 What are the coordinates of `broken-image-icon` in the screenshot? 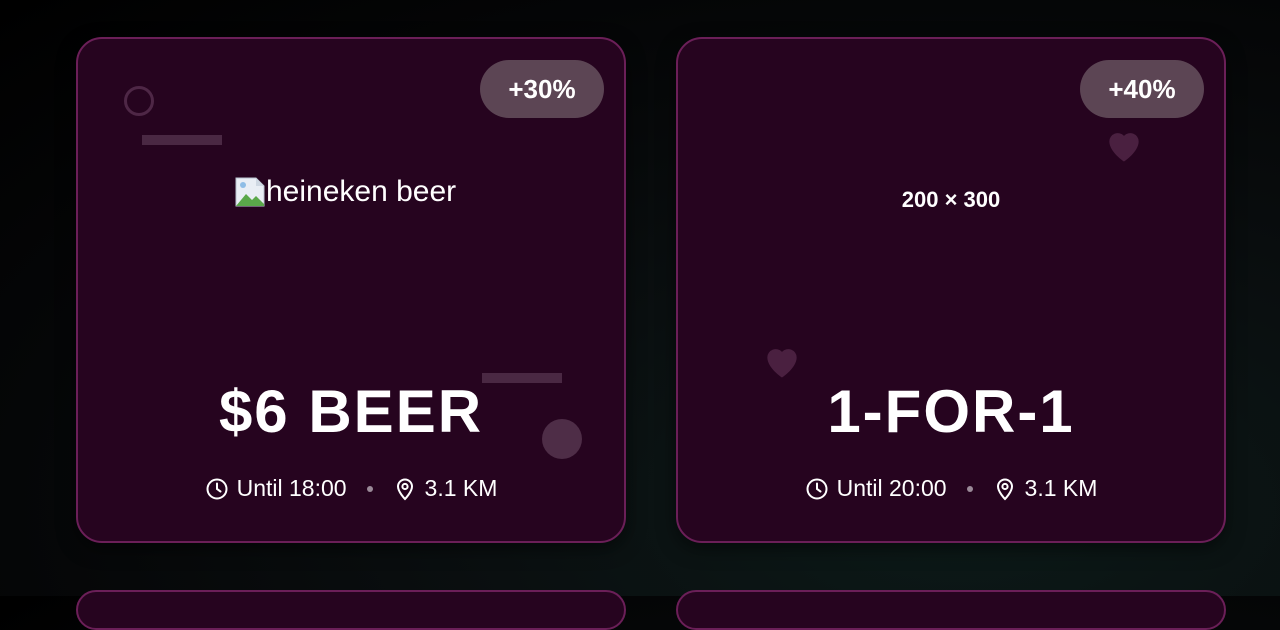 It's located at (250, 192).